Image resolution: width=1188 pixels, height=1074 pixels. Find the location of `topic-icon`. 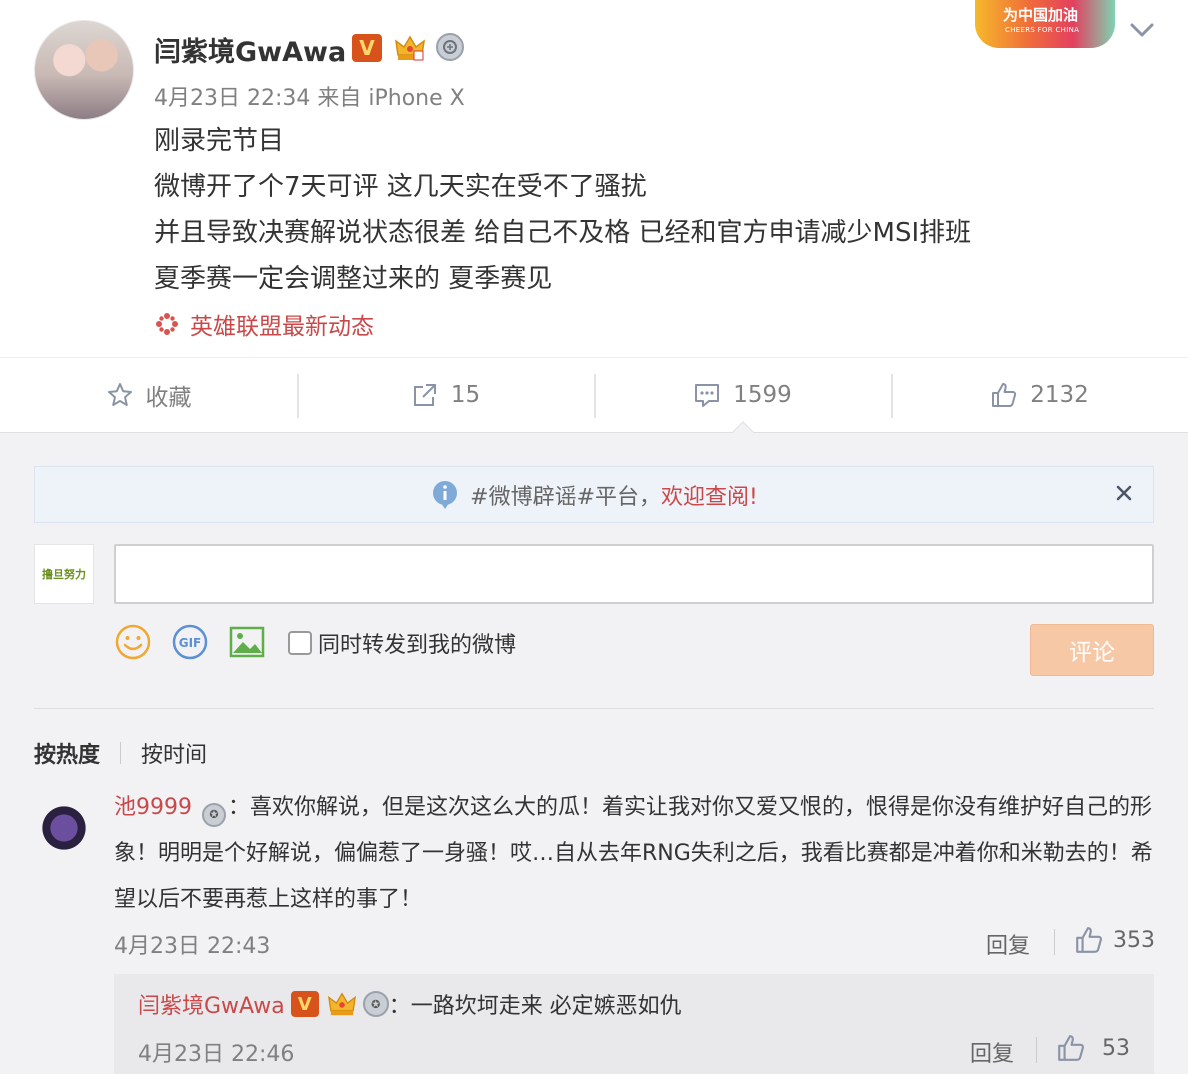

topic-icon is located at coordinates (167, 324).